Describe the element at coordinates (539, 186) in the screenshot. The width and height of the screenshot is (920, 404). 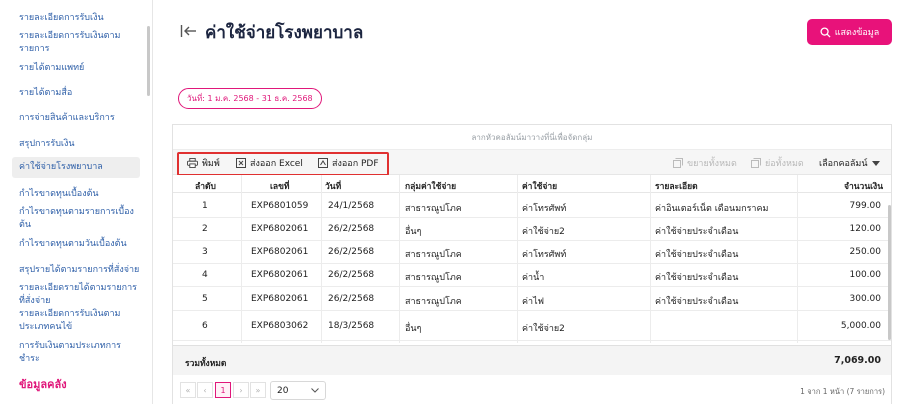
I see `column-header-expense: ค่าใช้จ่าย` at that location.